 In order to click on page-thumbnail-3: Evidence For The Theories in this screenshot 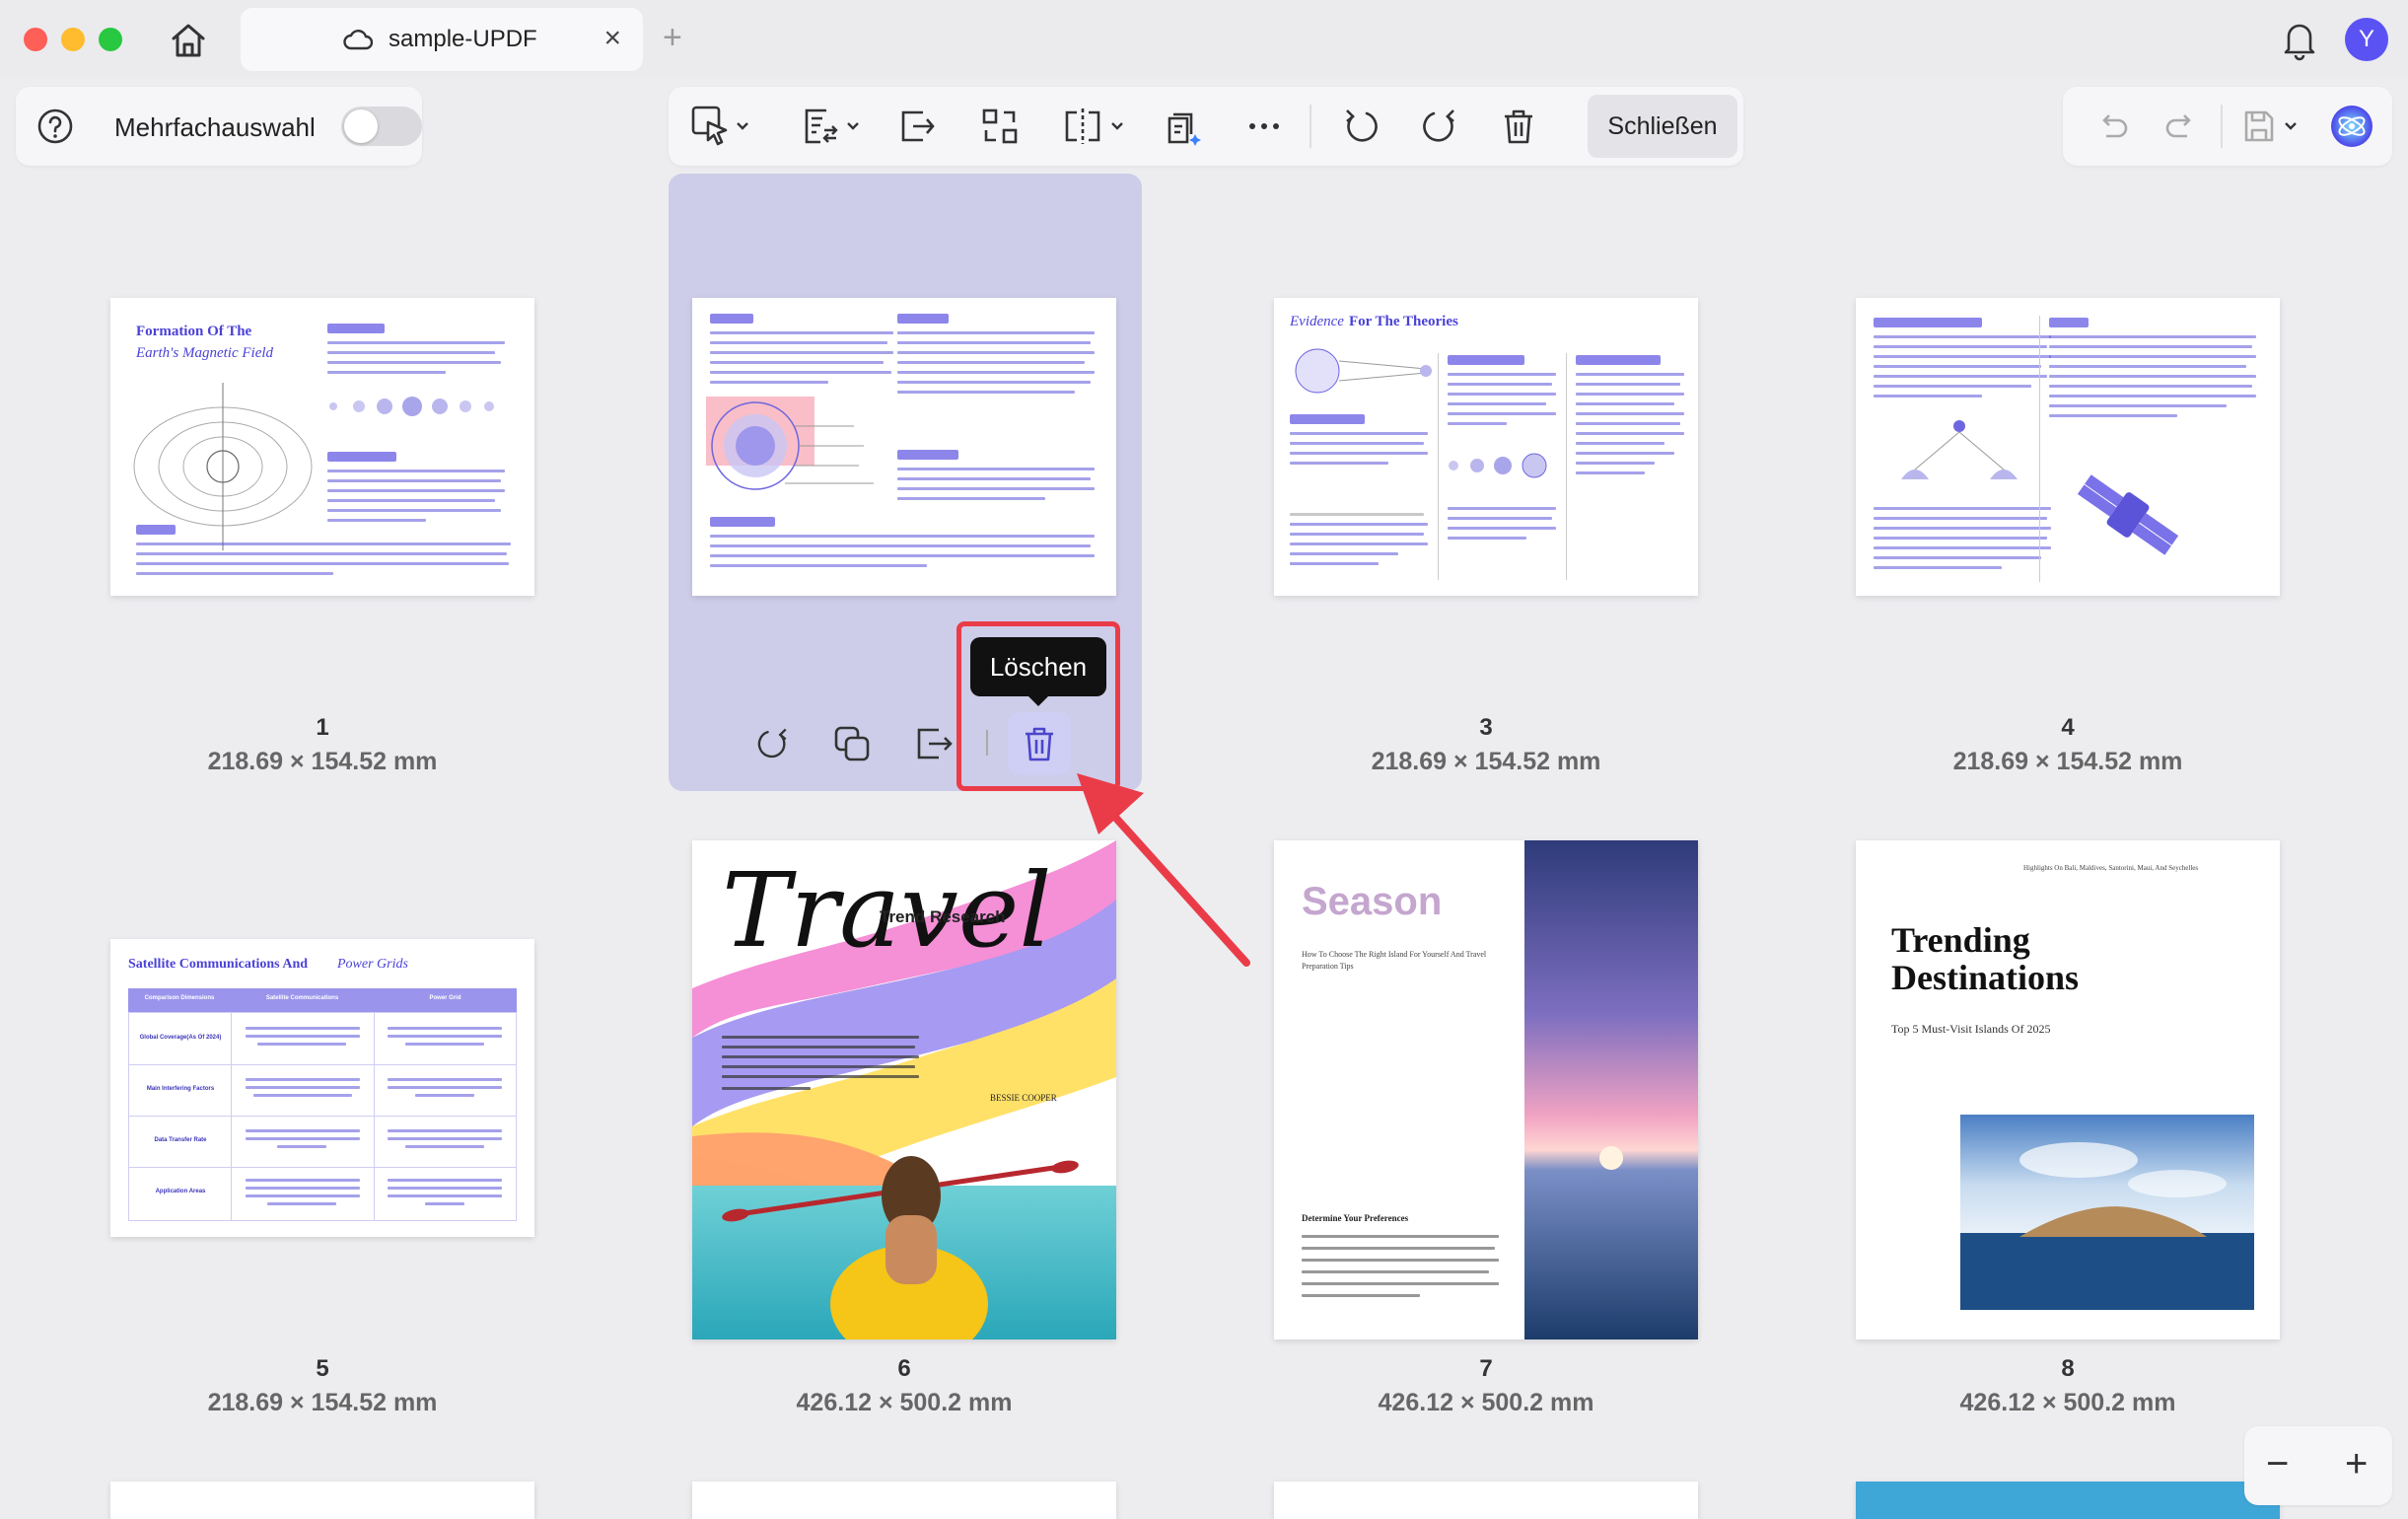, I will do `click(1486, 447)`.